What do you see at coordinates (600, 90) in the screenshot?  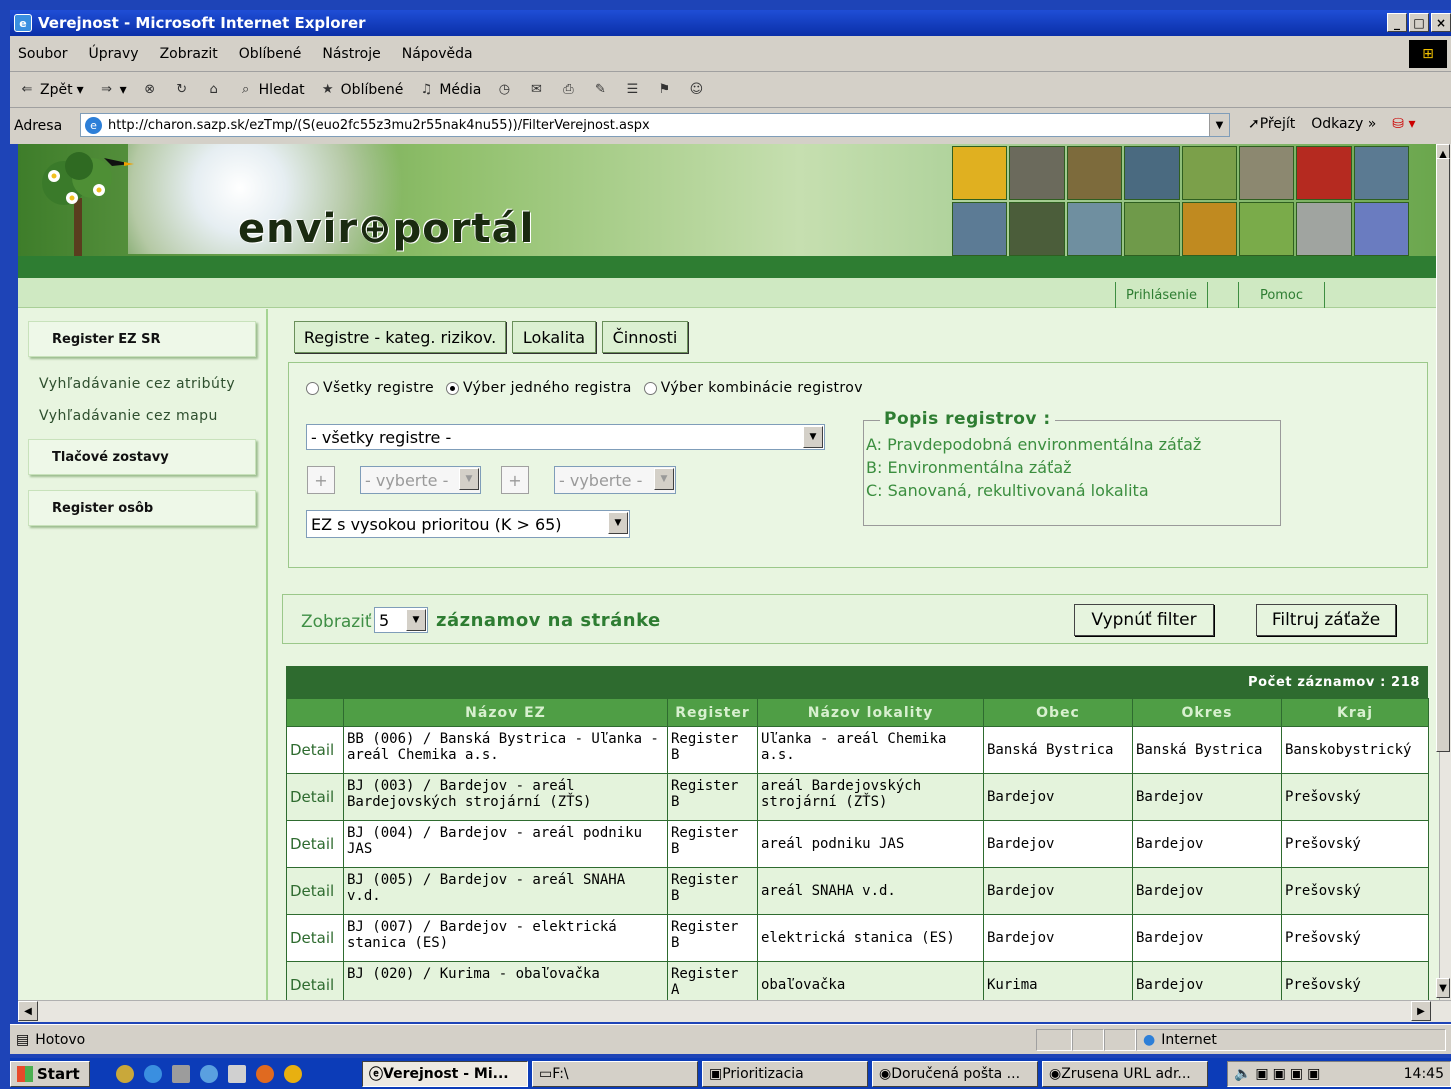 I see `edit-icon: ✎` at bounding box center [600, 90].